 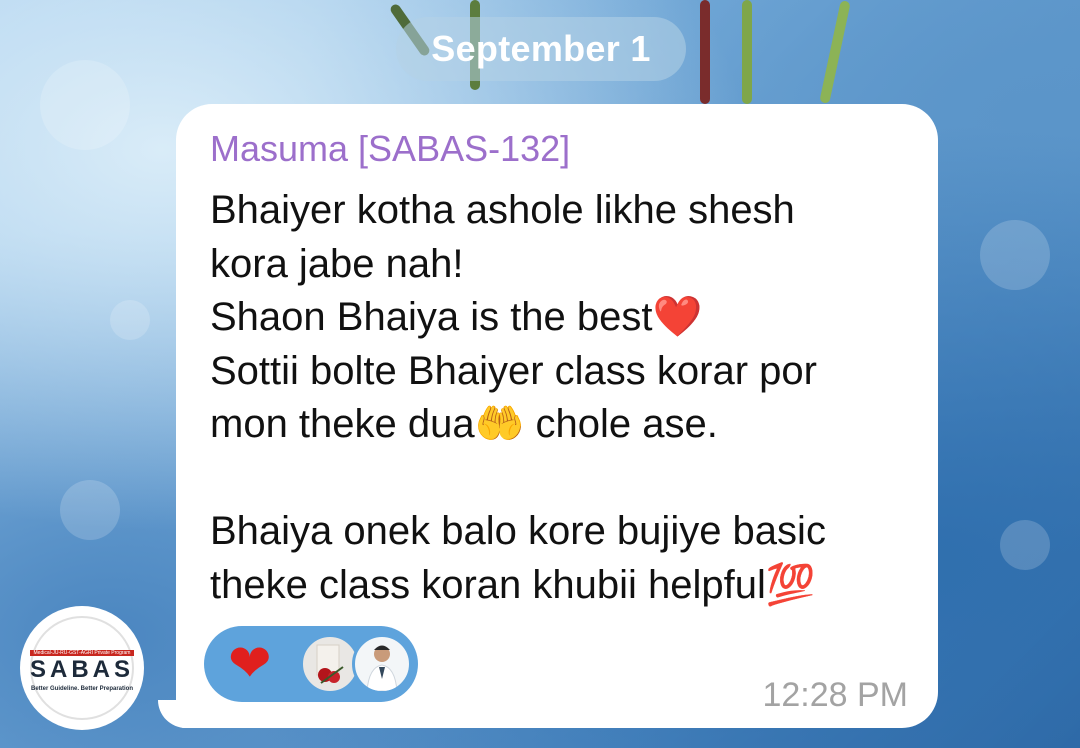 What do you see at coordinates (382, 664) in the screenshot?
I see `reactor-avatar-doctor` at bounding box center [382, 664].